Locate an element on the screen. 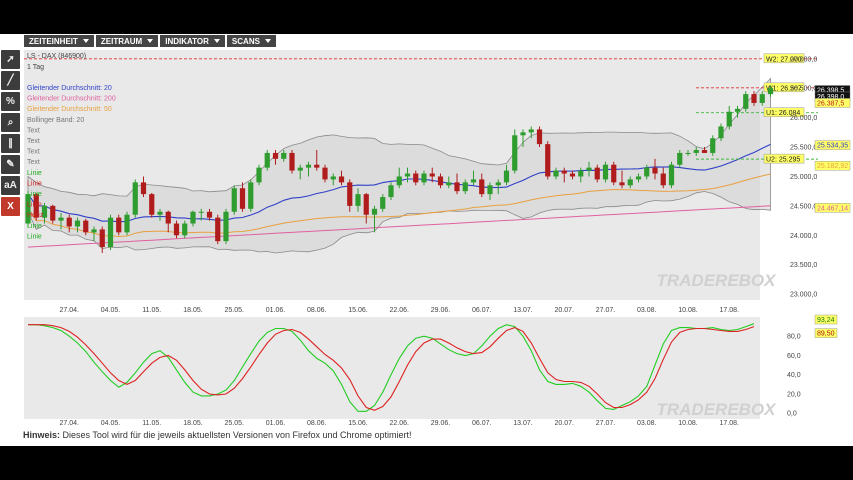 Image resolution: width=853 pixels, height=480 pixels. y-tick-label: 24.000,0 is located at coordinates (803, 236).